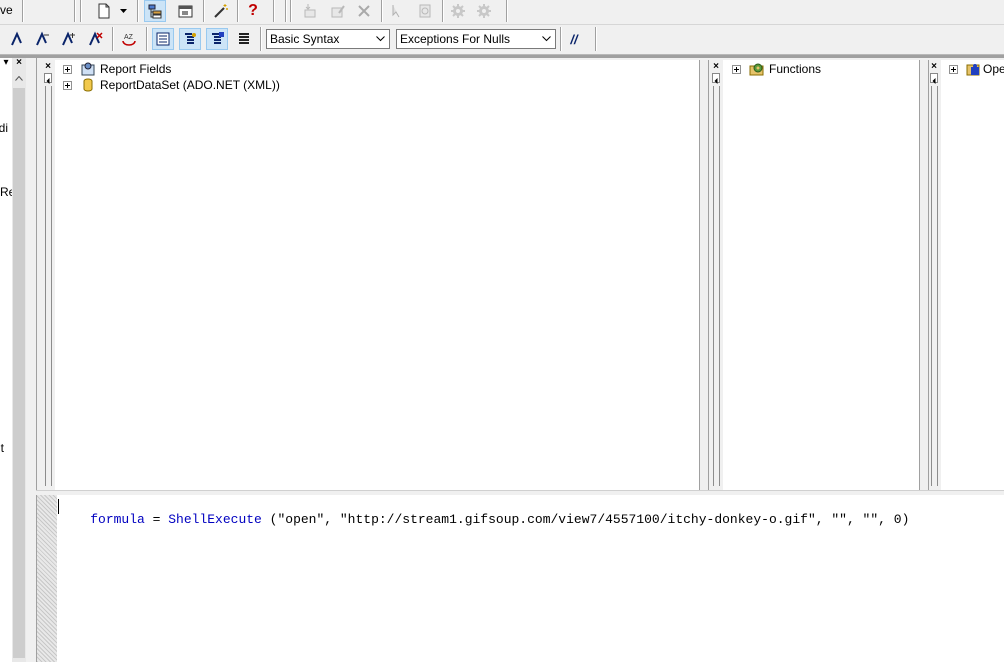  What do you see at coordinates (502, 12) in the screenshot?
I see `top-toolbar: ve ?` at bounding box center [502, 12].